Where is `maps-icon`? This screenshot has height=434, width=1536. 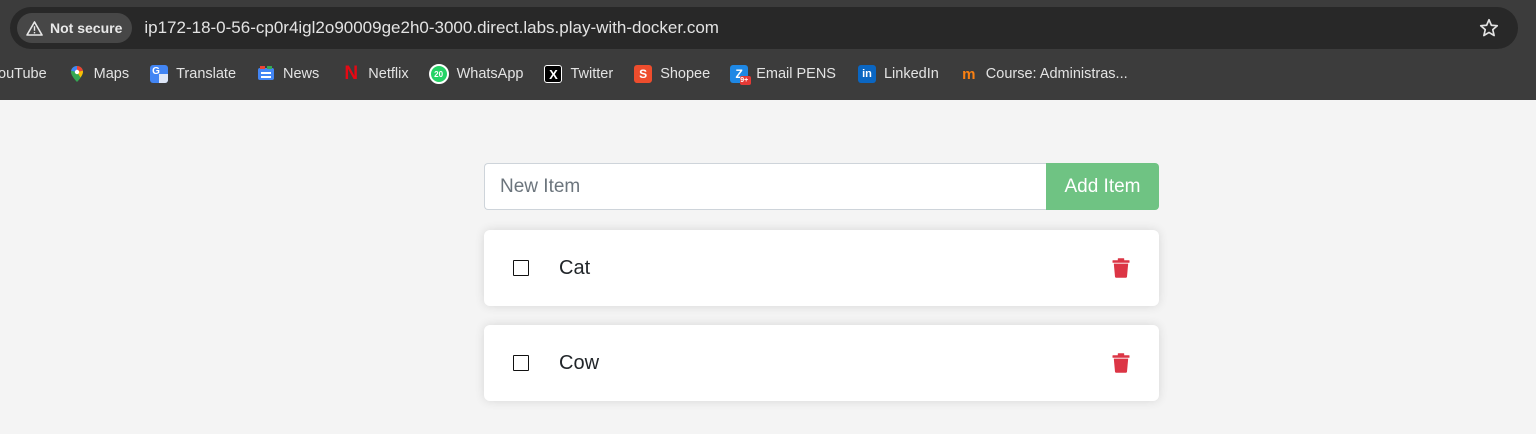 maps-icon is located at coordinates (77, 74).